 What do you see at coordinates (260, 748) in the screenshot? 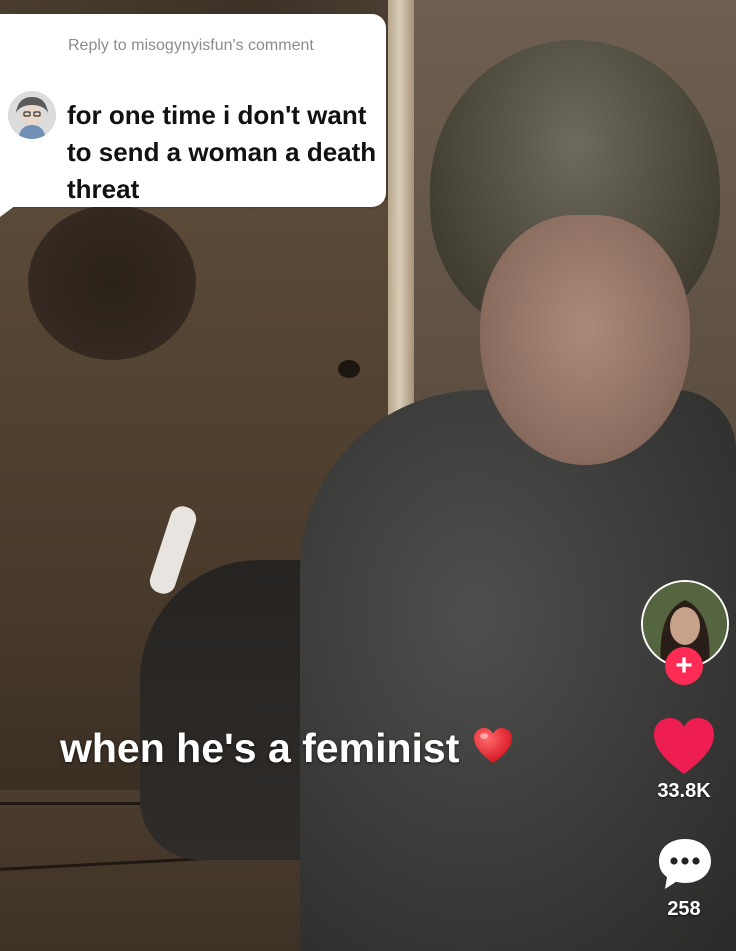
I see `caption-text: when he's a feminist` at bounding box center [260, 748].